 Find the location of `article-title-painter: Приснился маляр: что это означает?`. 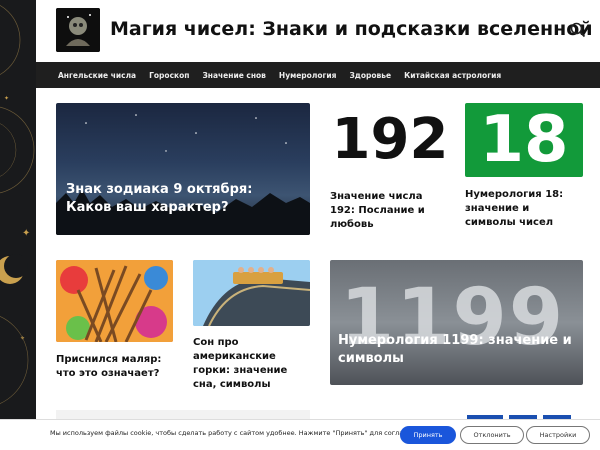

article-title-painter: Приснился маляр: что это означает? is located at coordinates (115, 367).